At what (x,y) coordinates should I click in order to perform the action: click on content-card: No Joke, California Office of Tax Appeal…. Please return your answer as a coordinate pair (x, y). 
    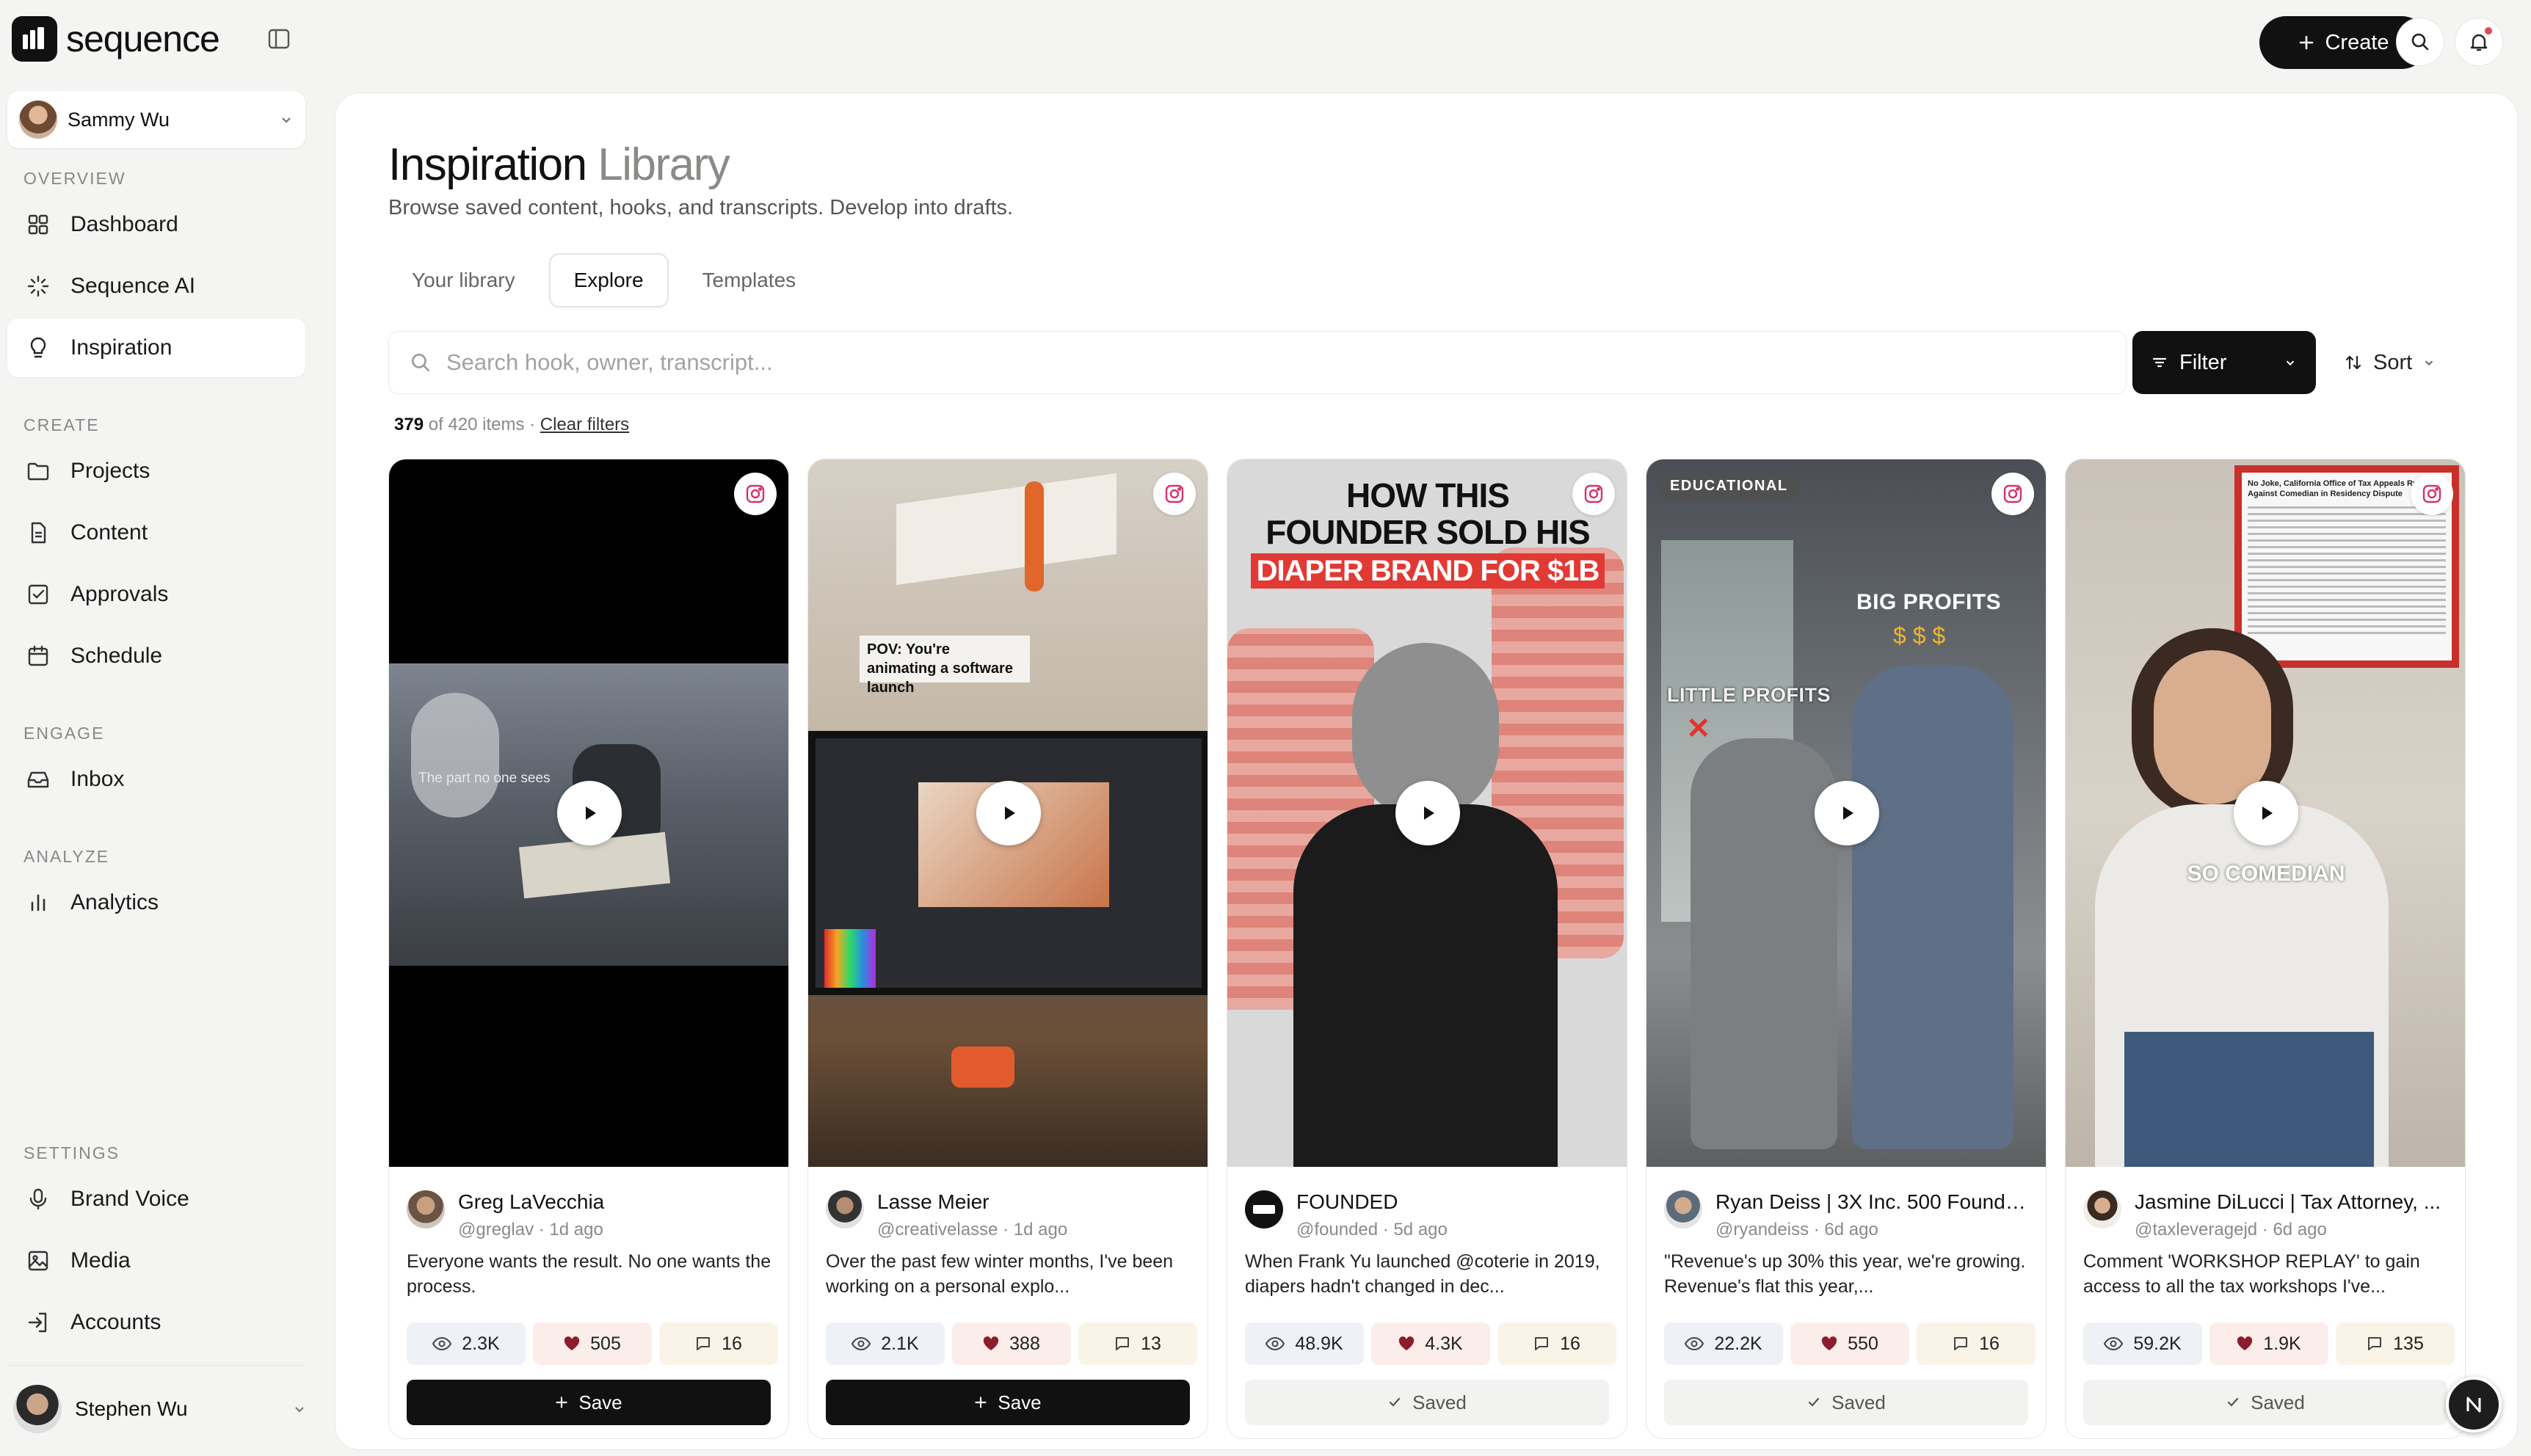
    Looking at the image, I should click on (2265, 949).